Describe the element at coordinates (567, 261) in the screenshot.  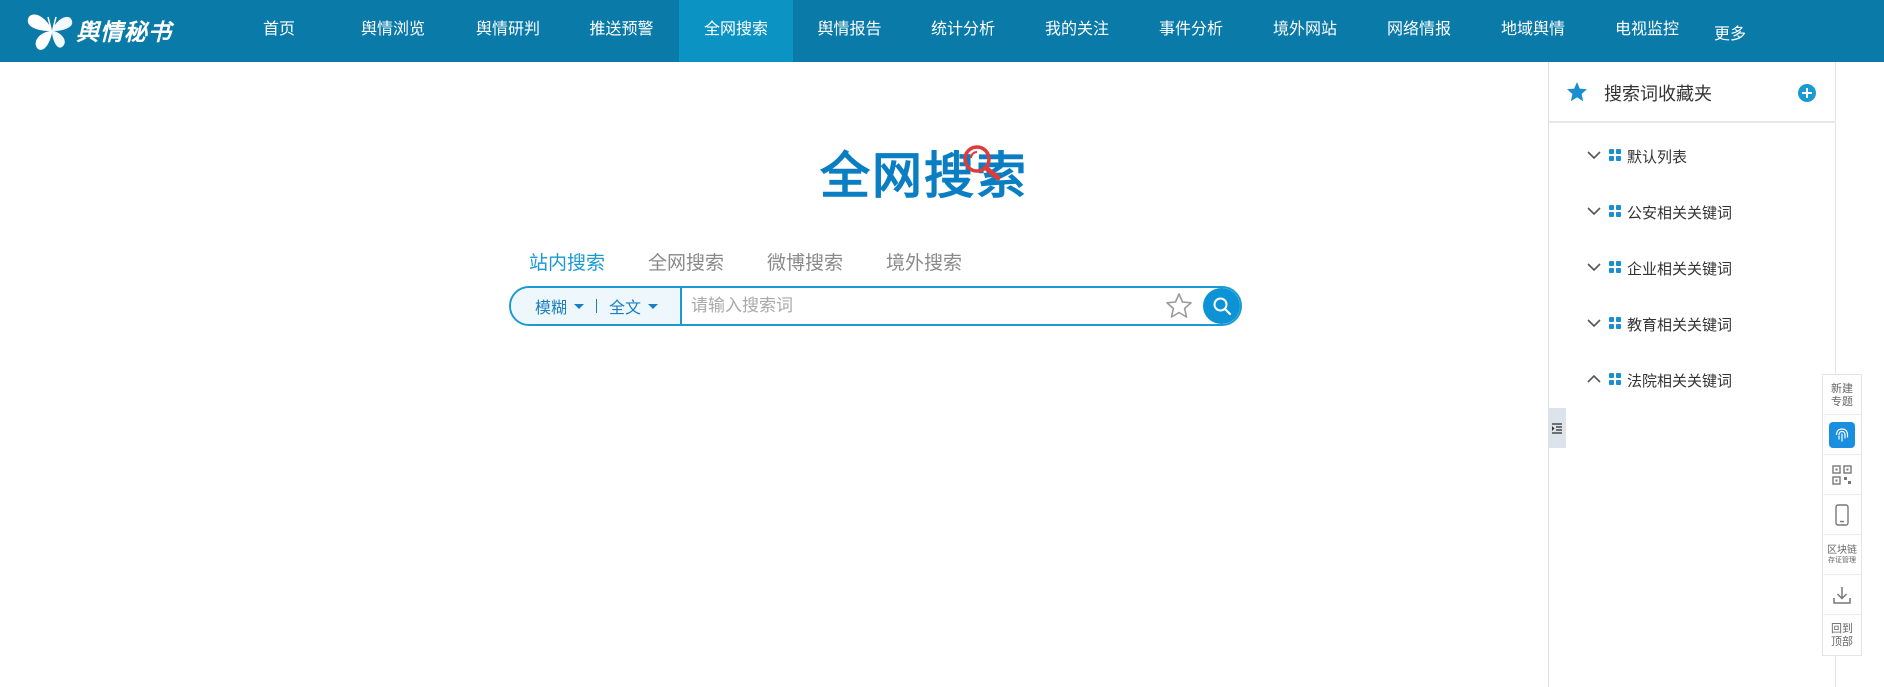
I see `tab-site-search: 站内搜索` at that location.